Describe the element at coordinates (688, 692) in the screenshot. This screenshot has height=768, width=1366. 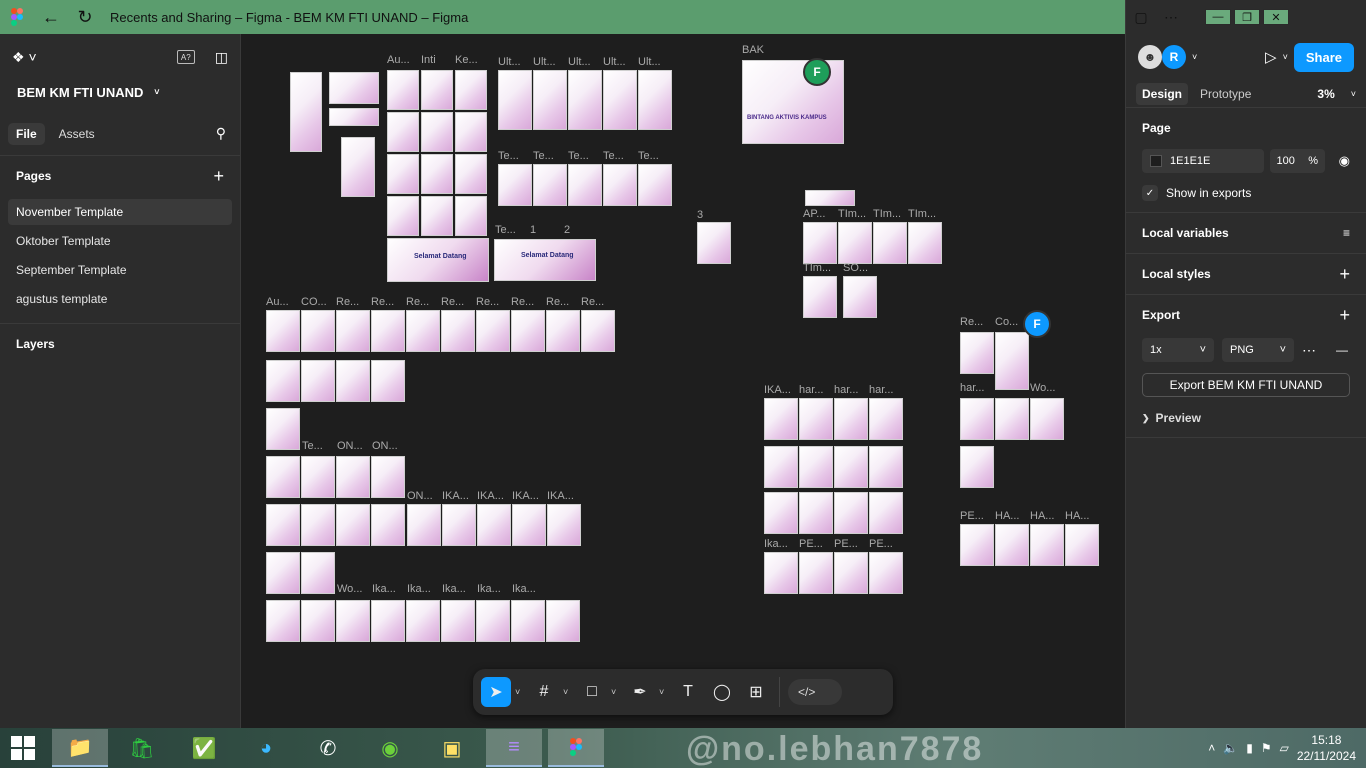
I see `text-tool-icon: T` at that location.